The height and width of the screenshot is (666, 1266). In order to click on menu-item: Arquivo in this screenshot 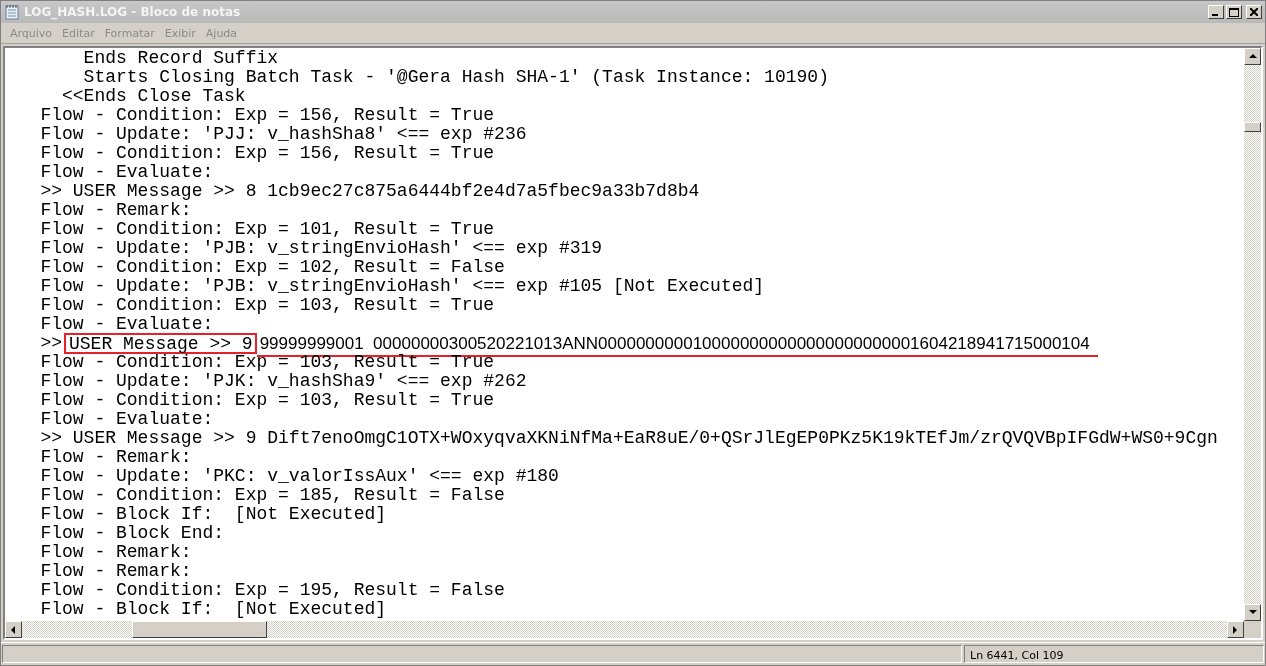, I will do `click(31, 33)`.